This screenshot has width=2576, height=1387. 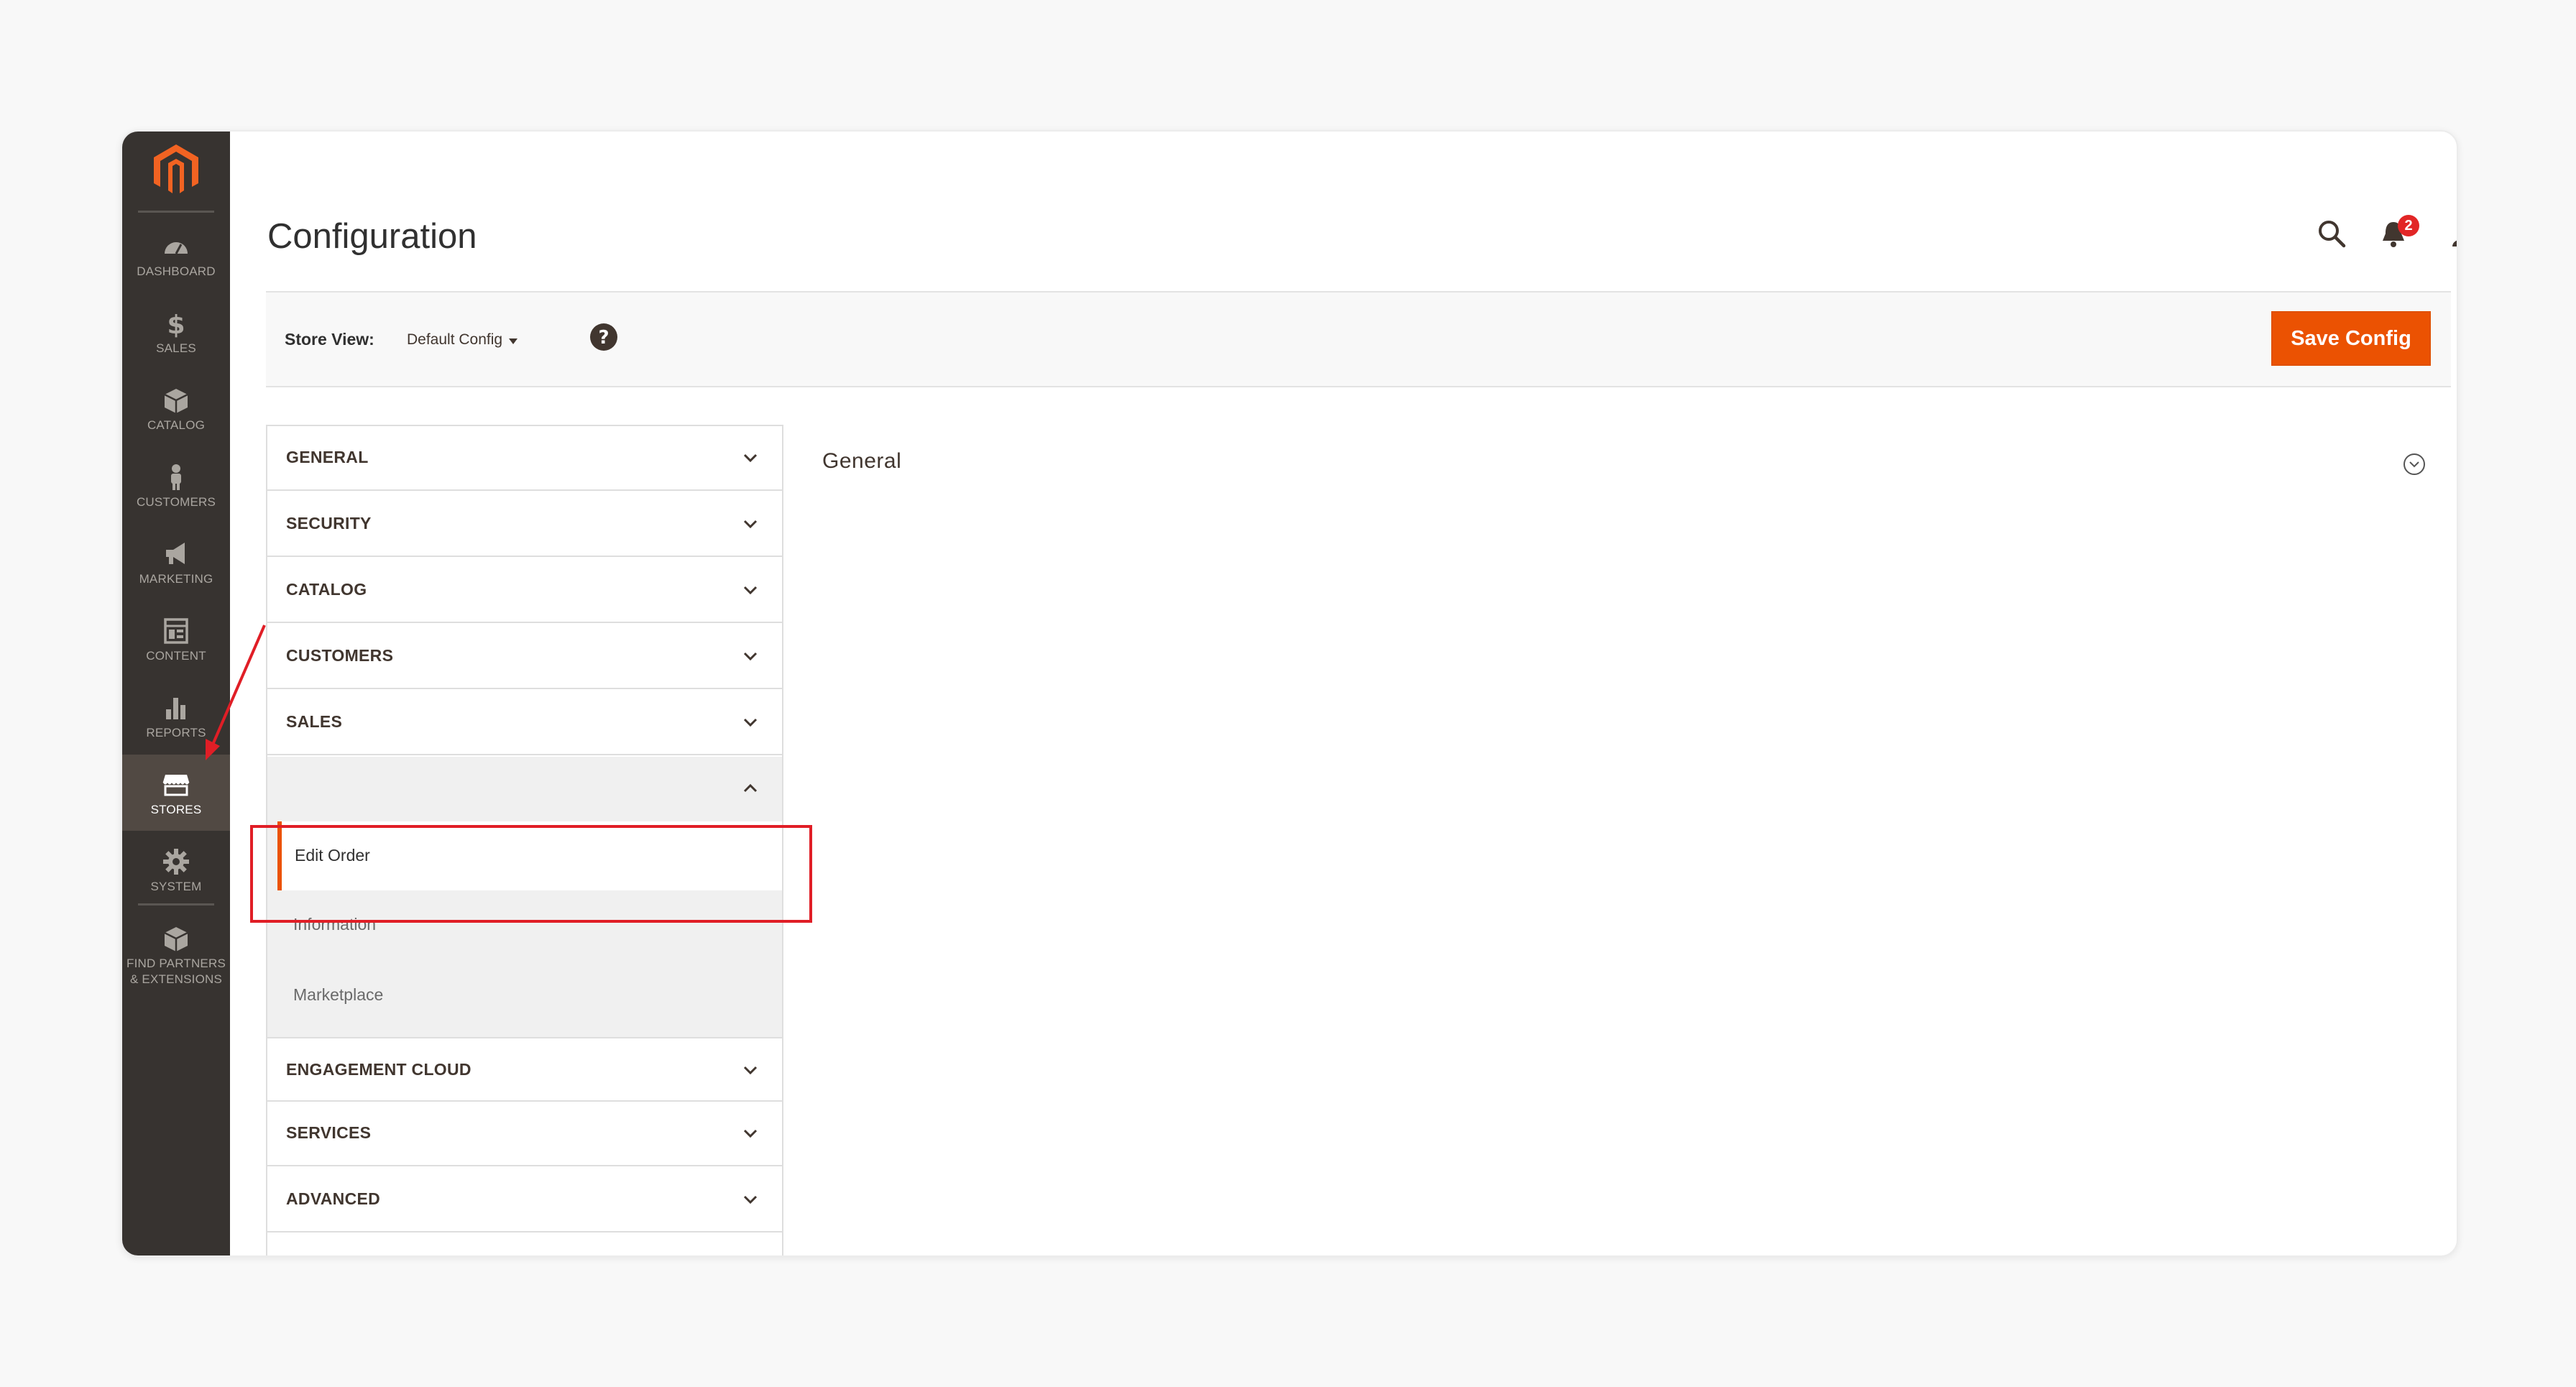 I want to click on search-icon, so click(x=2331, y=234).